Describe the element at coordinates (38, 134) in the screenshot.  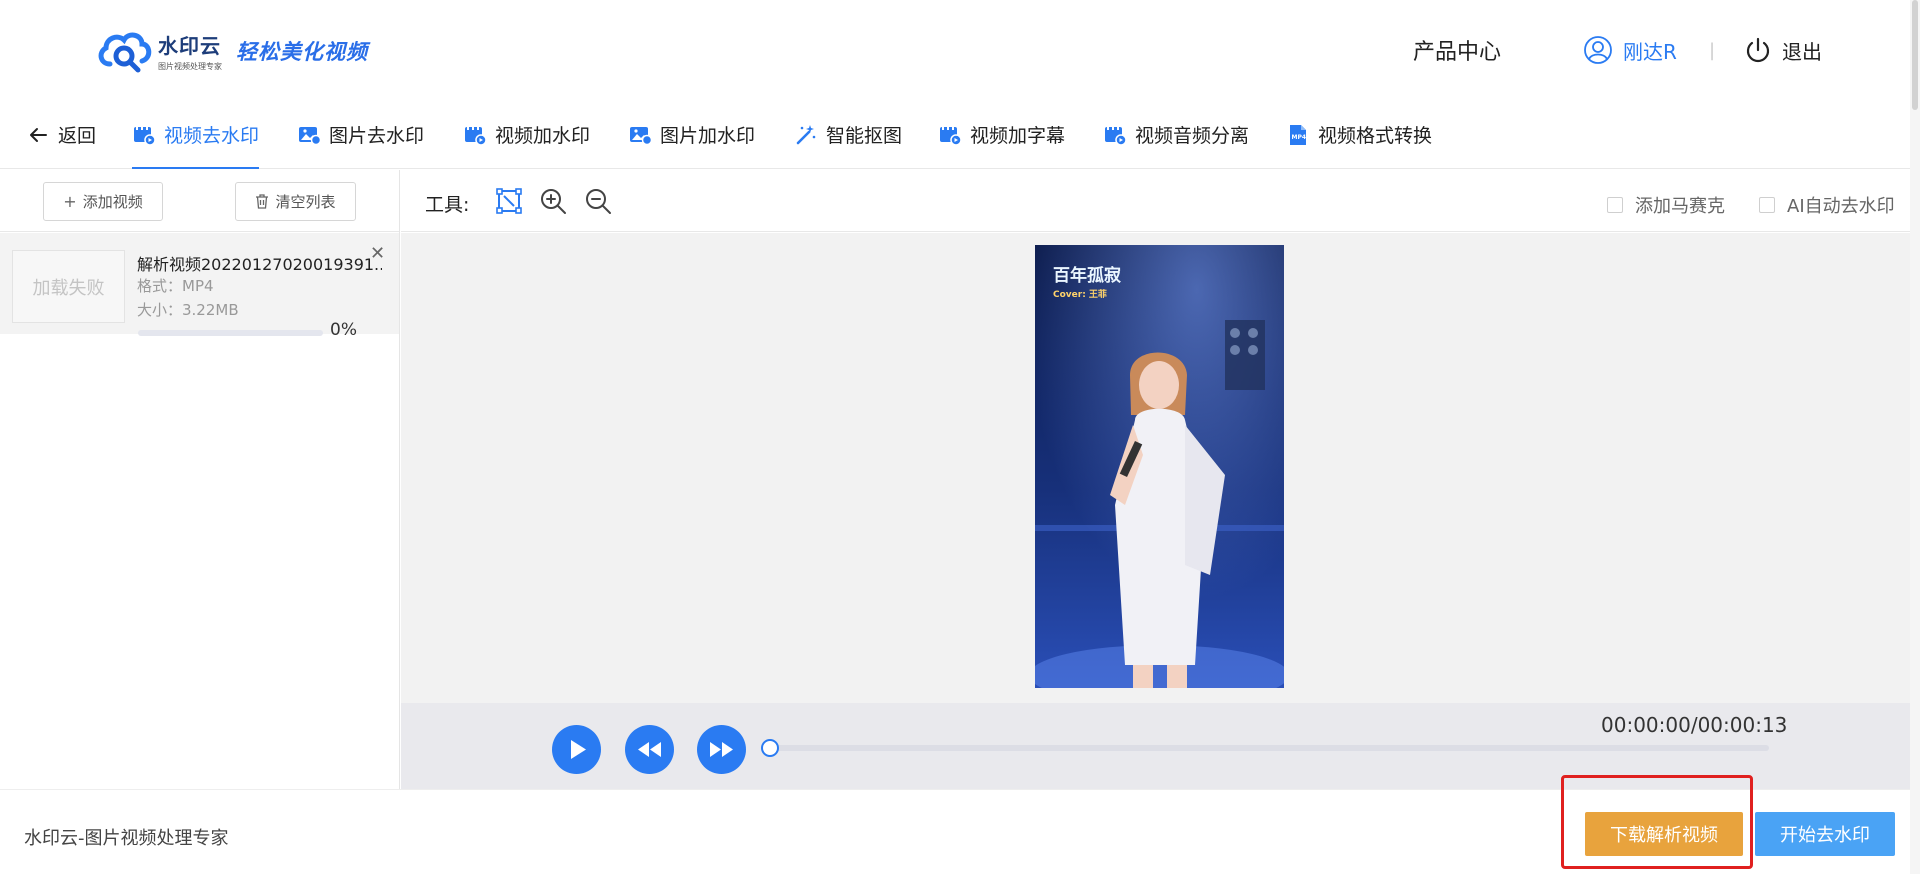
I see `back-arrow-icon` at that location.